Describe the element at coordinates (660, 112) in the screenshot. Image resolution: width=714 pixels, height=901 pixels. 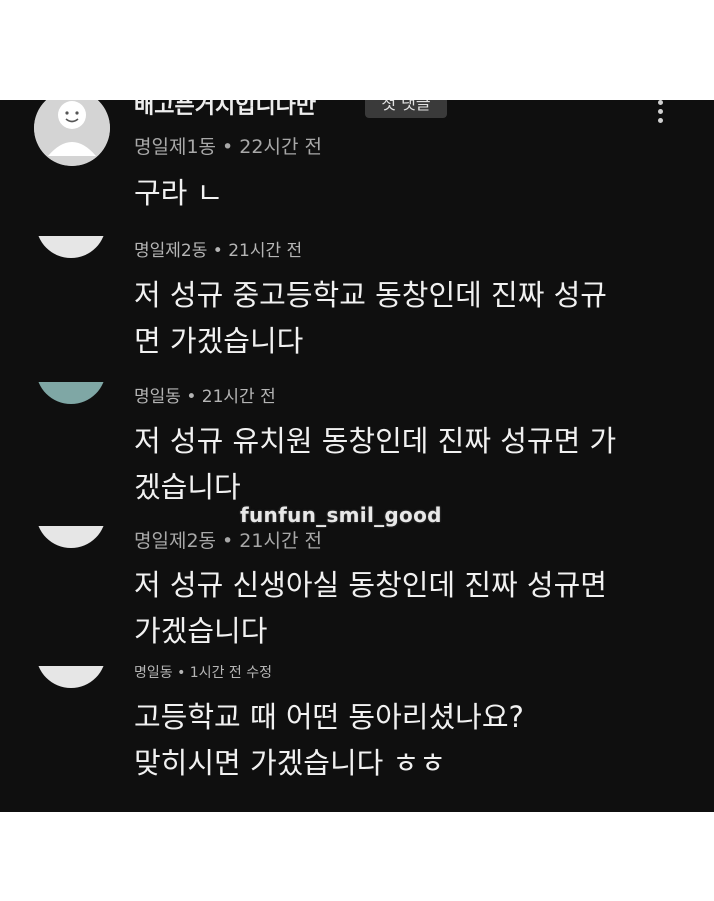
I see `more-vertical-icon` at that location.